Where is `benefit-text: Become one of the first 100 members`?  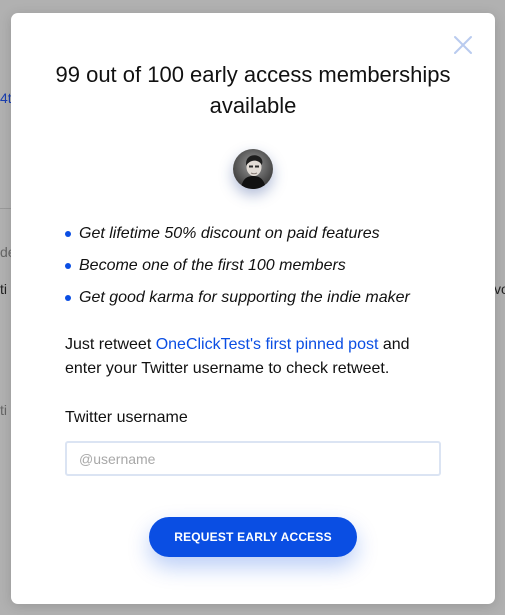 benefit-text: Become one of the first 100 members is located at coordinates (212, 265).